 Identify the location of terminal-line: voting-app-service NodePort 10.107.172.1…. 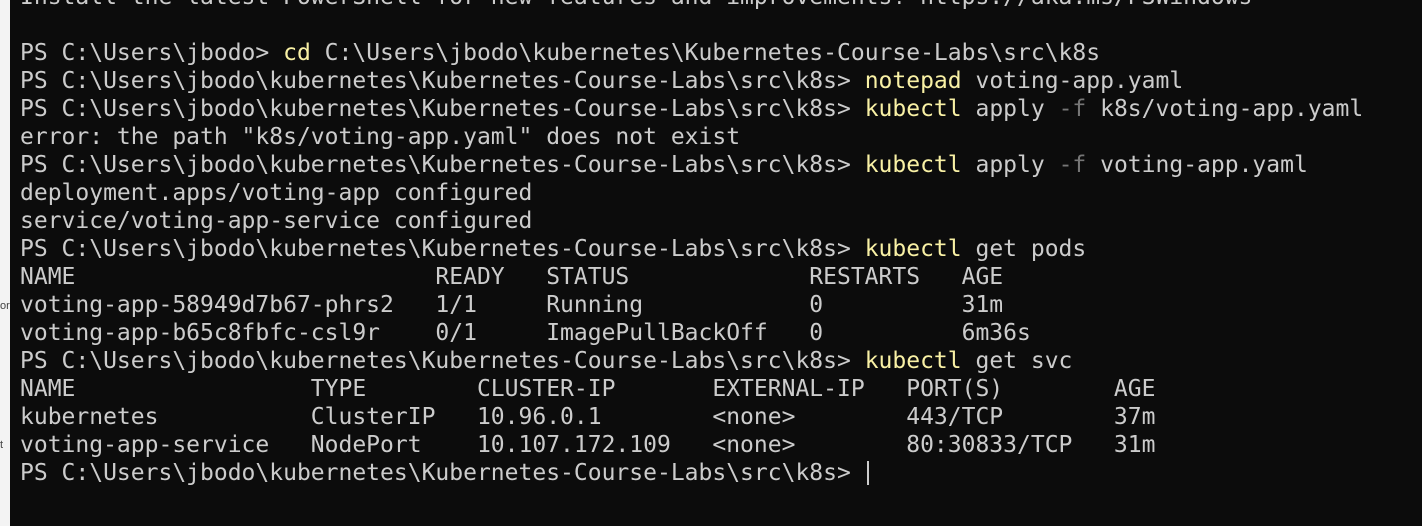
(691, 445).